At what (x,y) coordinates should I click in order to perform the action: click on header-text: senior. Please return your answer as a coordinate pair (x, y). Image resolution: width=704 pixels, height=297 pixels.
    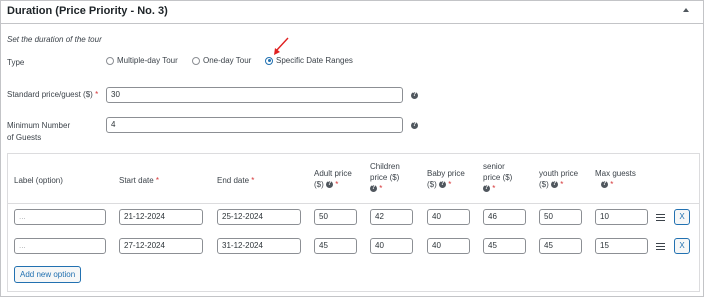
    Looking at the image, I should click on (494, 166).